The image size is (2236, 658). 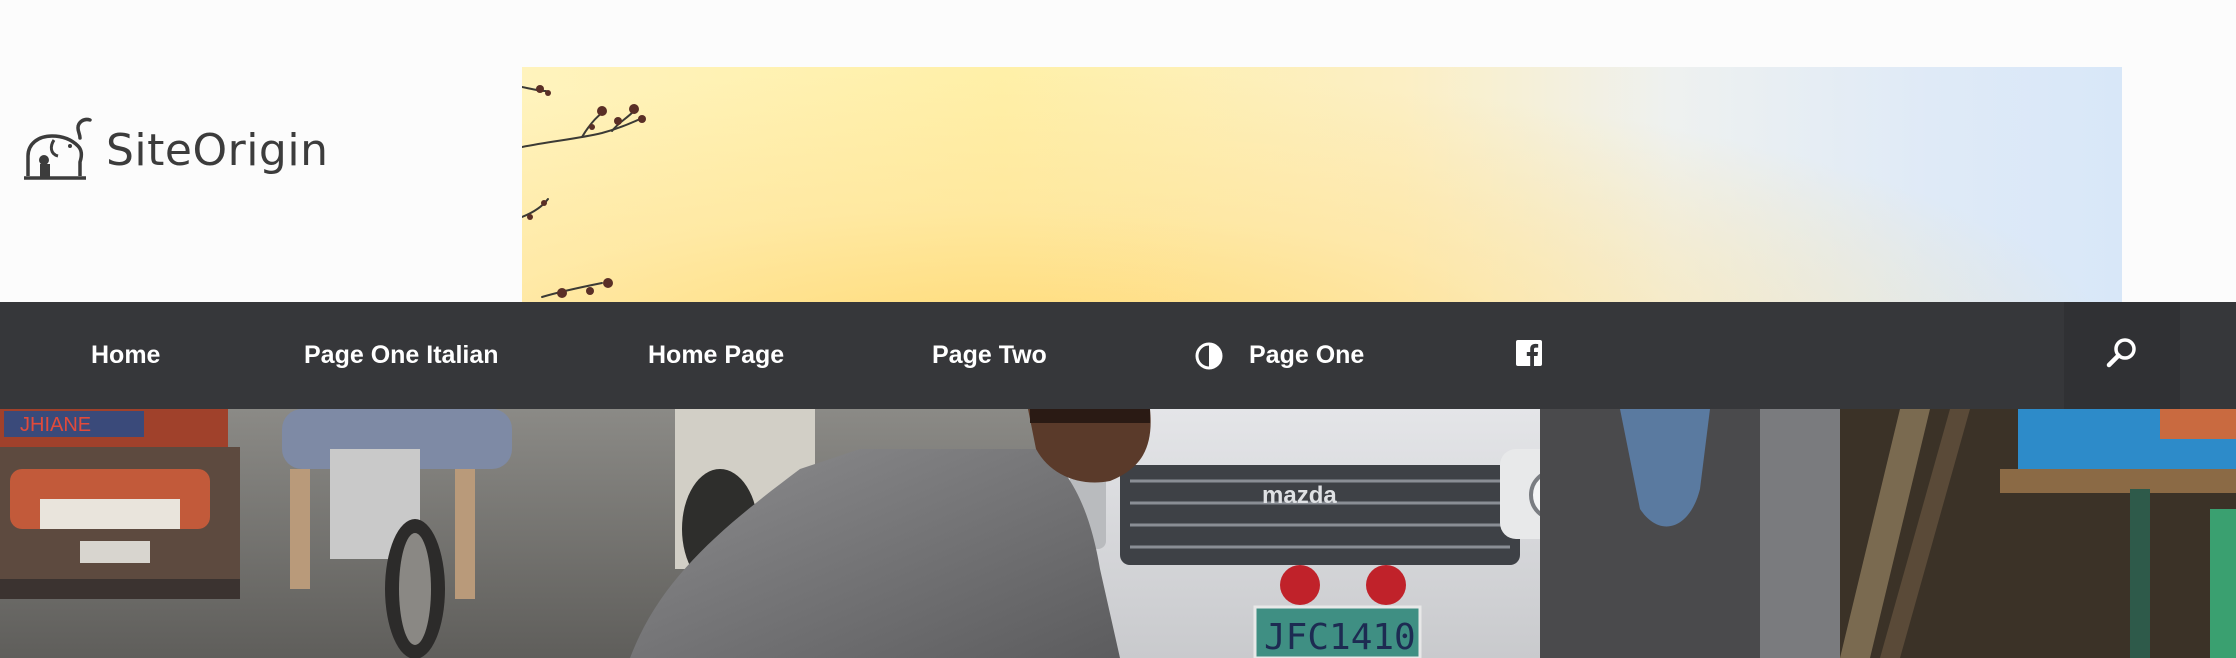 I want to click on mazda-badge-text: mazda, so click(x=1299, y=495).